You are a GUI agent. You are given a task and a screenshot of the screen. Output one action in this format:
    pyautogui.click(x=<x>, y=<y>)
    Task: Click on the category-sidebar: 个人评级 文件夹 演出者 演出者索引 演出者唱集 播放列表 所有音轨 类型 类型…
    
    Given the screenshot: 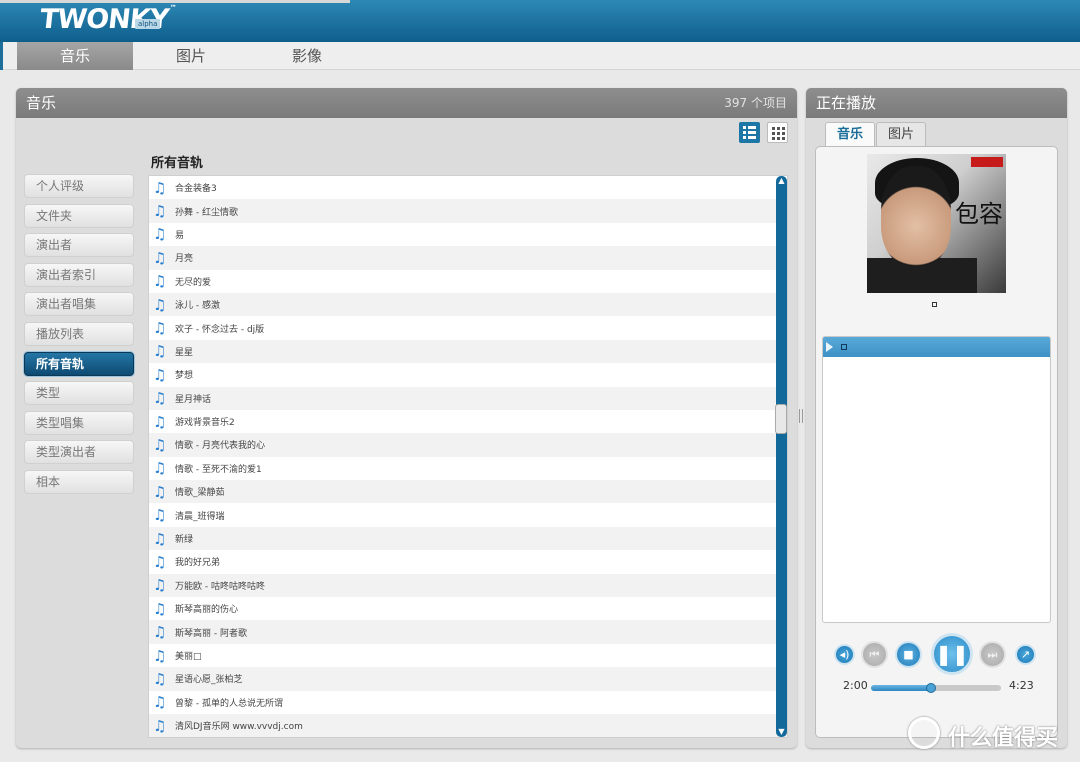 What is the action you would take?
    pyautogui.click(x=79, y=337)
    